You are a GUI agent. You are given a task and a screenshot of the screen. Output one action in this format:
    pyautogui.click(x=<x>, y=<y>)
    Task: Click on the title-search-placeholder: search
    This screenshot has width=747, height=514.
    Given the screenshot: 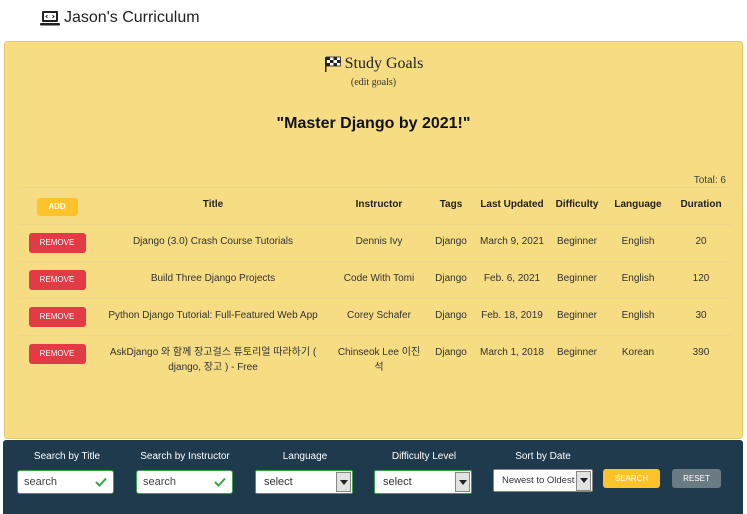 What is the action you would take?
    pyautogui.click(x=41, y=482)
    